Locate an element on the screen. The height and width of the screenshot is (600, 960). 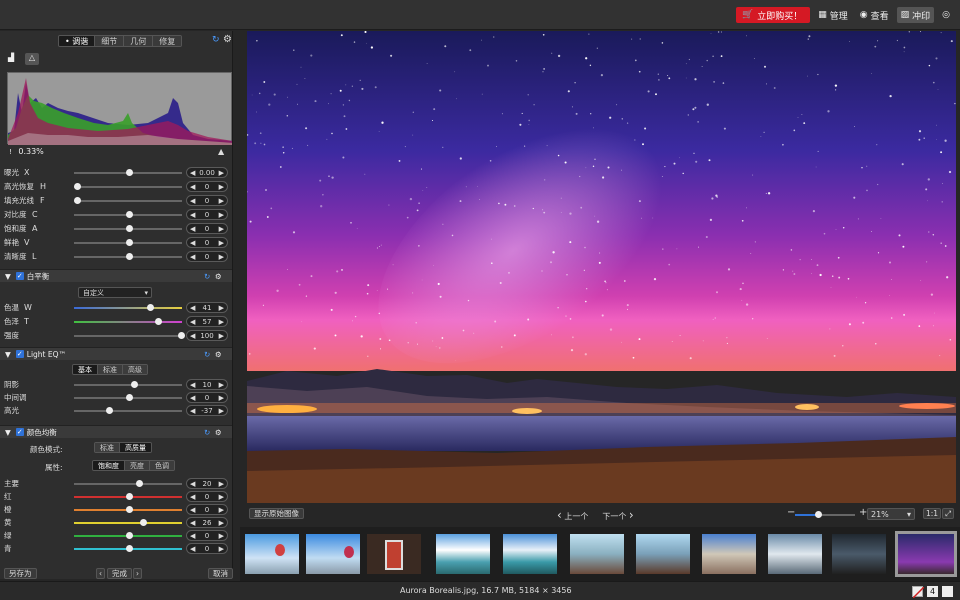
view-mode-button: ◉ 查看 is located at coordinates (874, 15).